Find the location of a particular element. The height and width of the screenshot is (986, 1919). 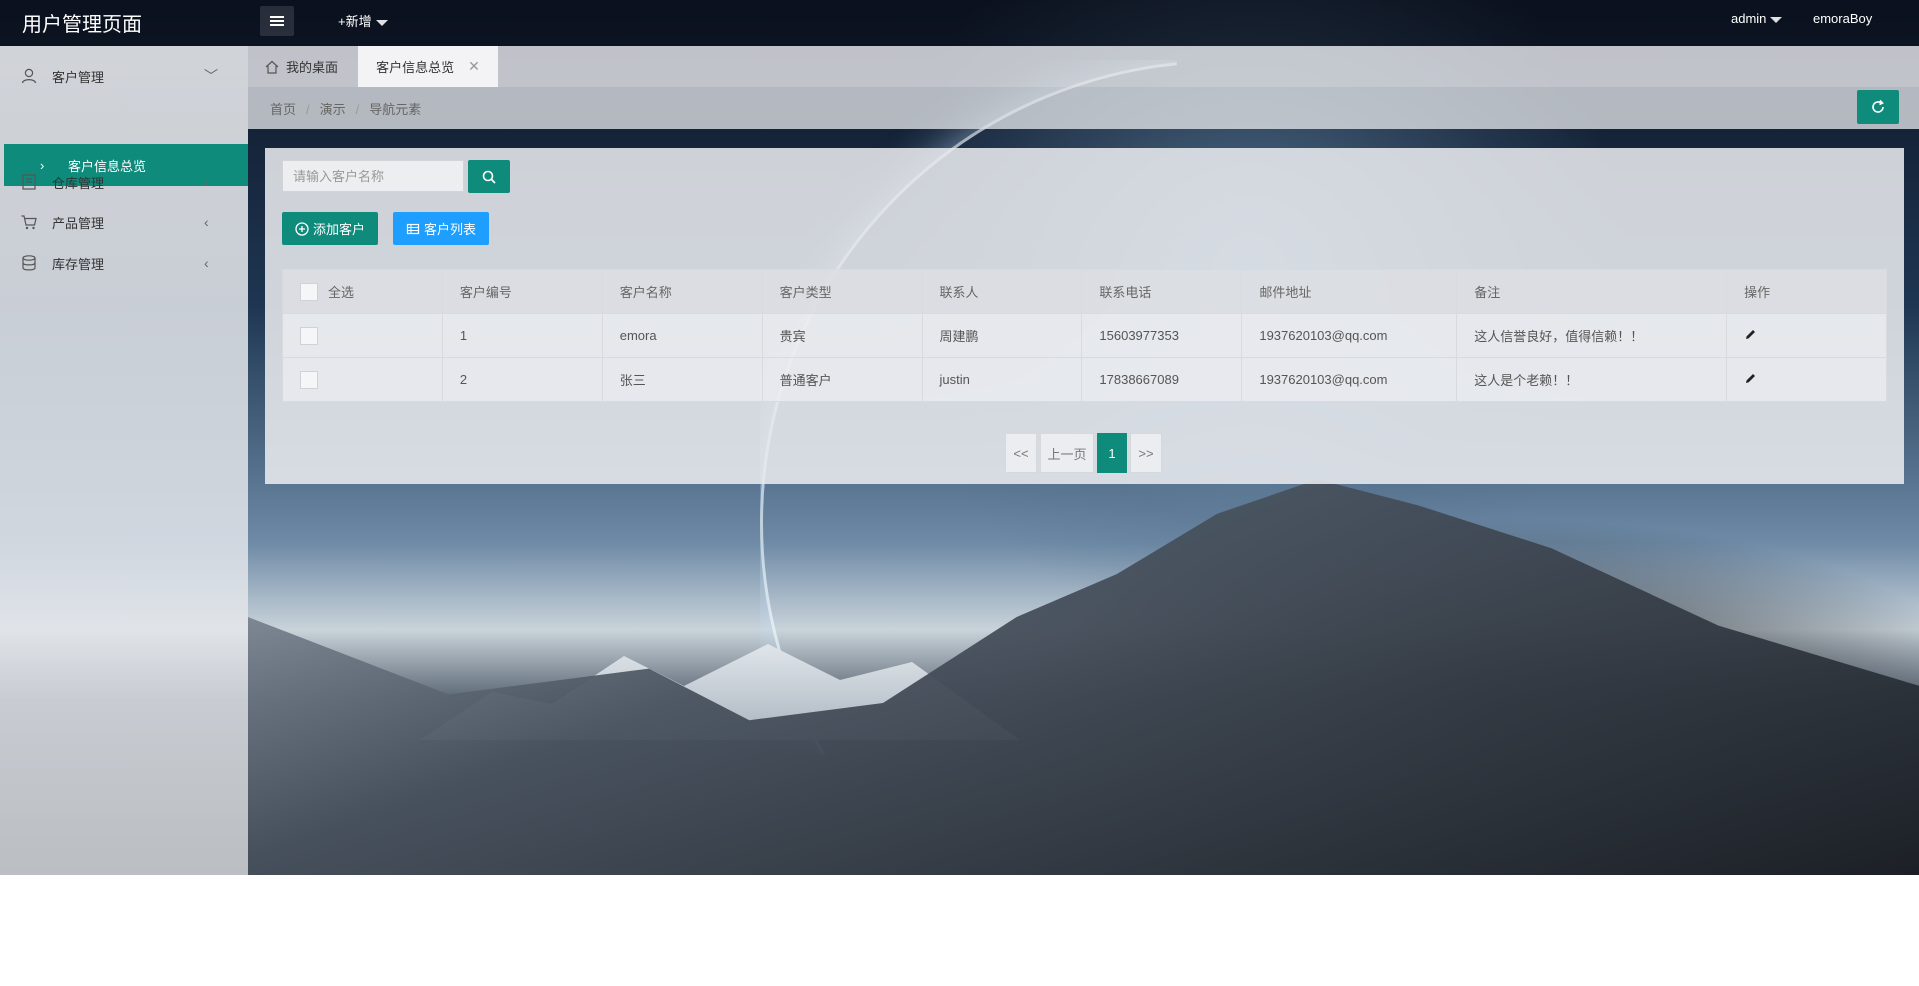

breadcrumb-bar: 首页 / 演示 / 导航元素 is located at coordinates (1083, 108).